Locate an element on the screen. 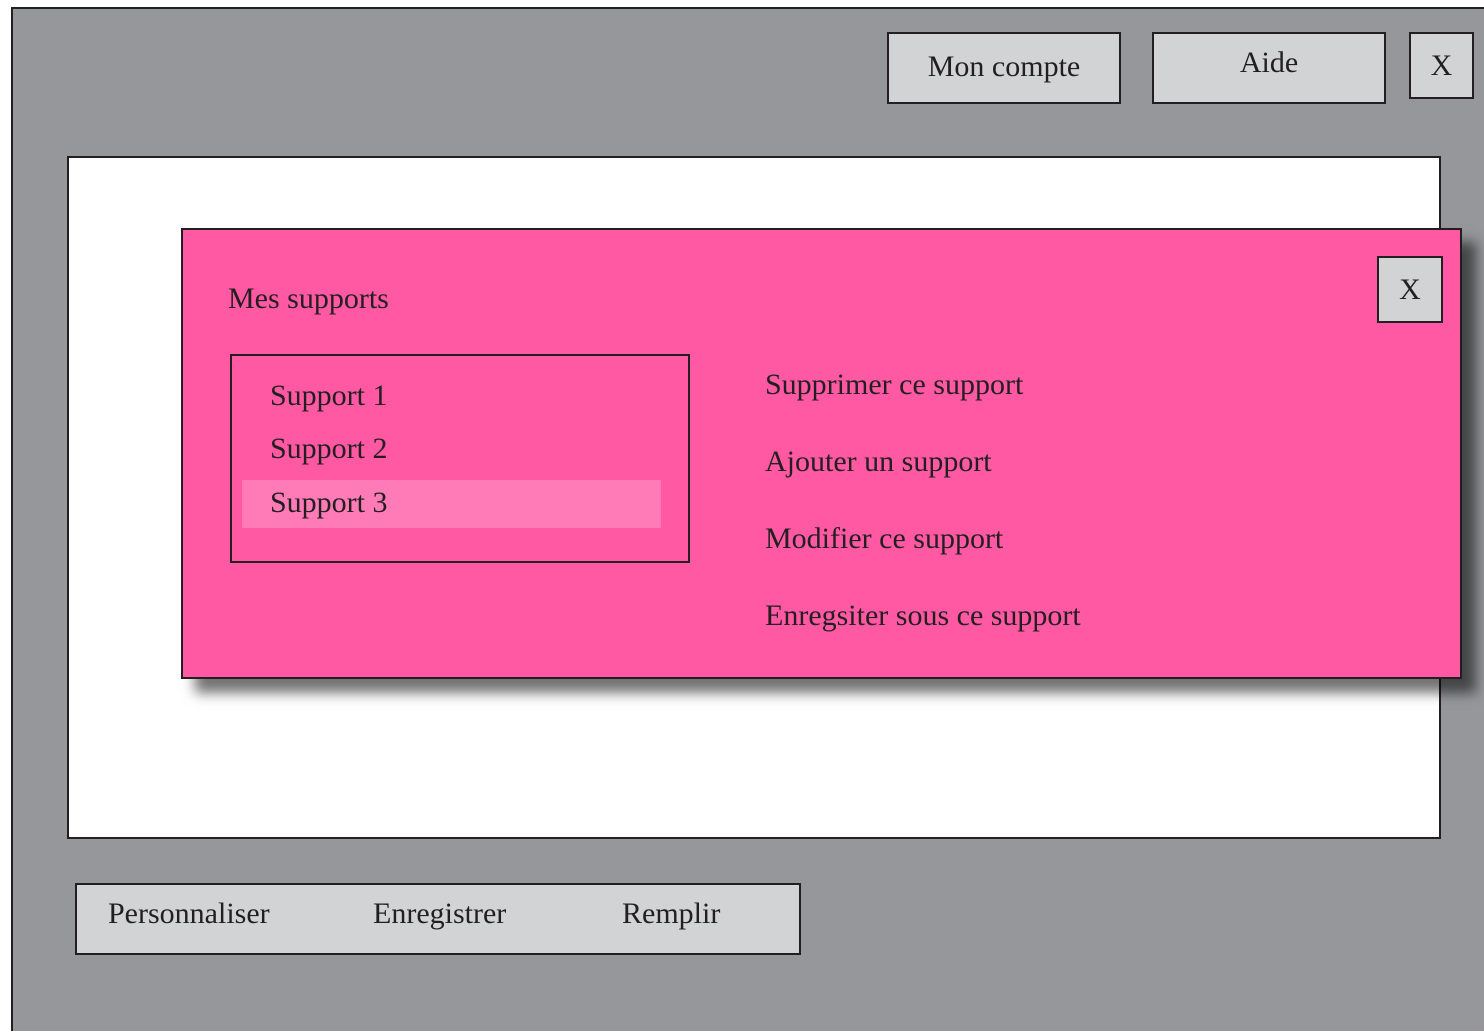 This screenshot has height=1031, width=1484. close-dialog-button: X is located at coordinates (1410, 289).